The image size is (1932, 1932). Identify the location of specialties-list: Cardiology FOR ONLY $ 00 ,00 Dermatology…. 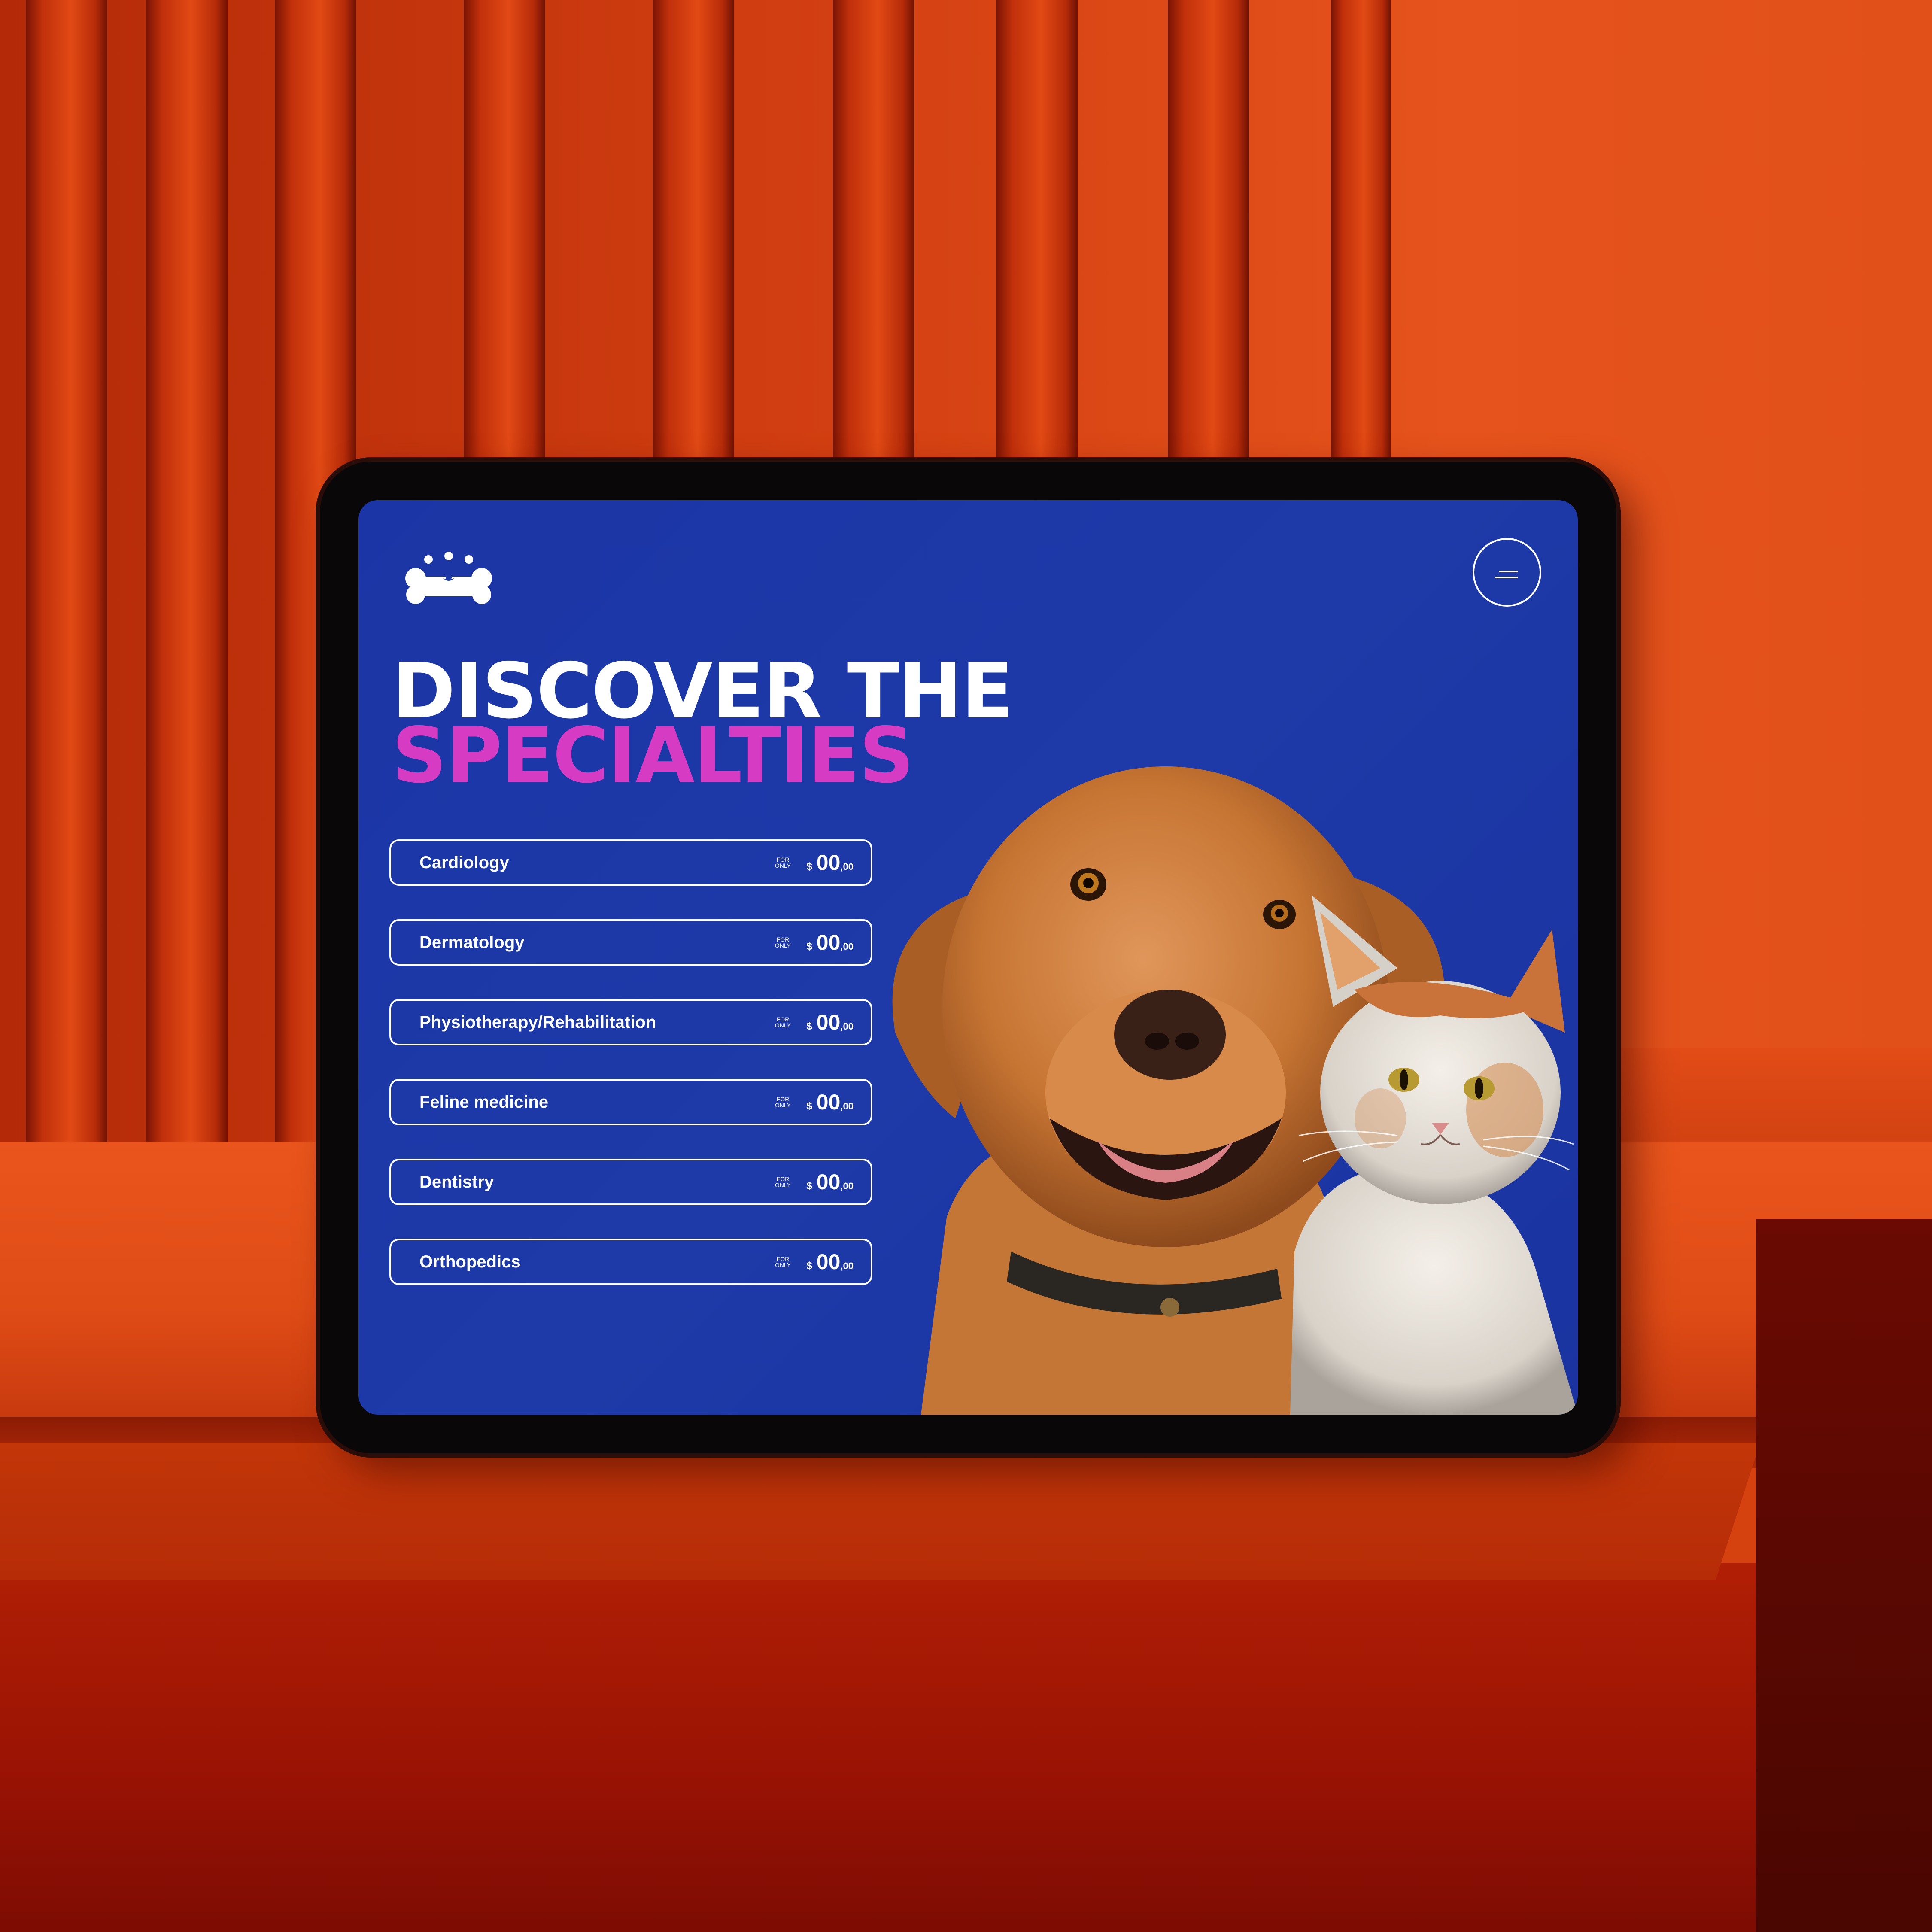
(630, 1078).